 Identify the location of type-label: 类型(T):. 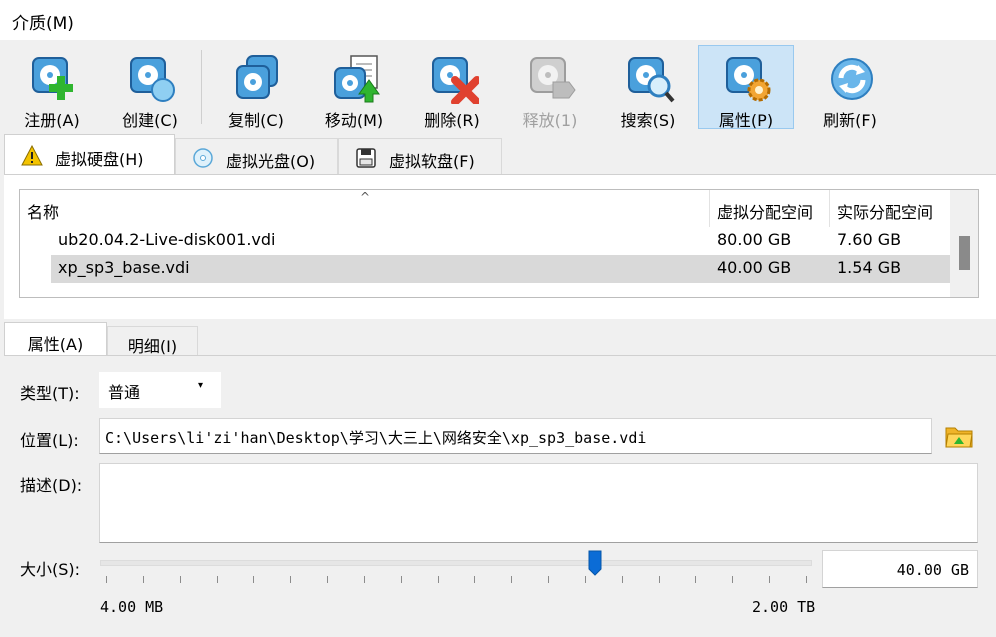
(50, 393).